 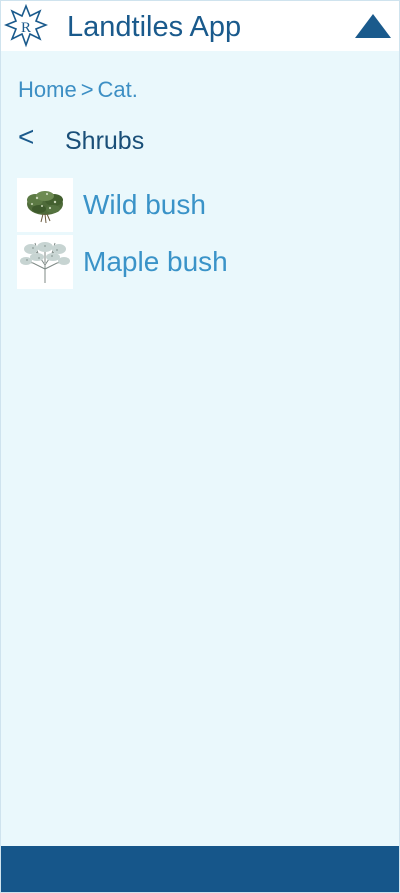 I want to click on breadcrumb: Home > Cat., so click(x=78, y=90).